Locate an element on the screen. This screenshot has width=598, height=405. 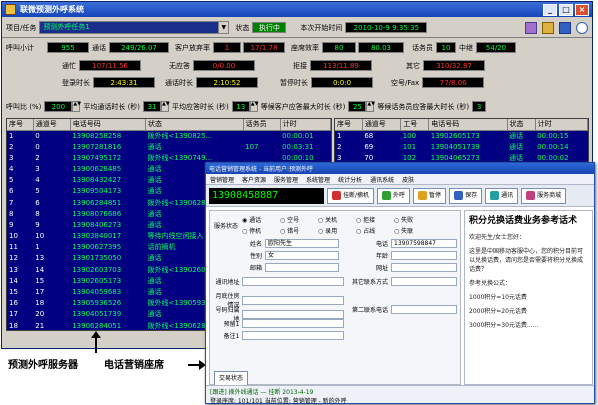
table-cell: 13908258258 is located at coordinates (97, 135).